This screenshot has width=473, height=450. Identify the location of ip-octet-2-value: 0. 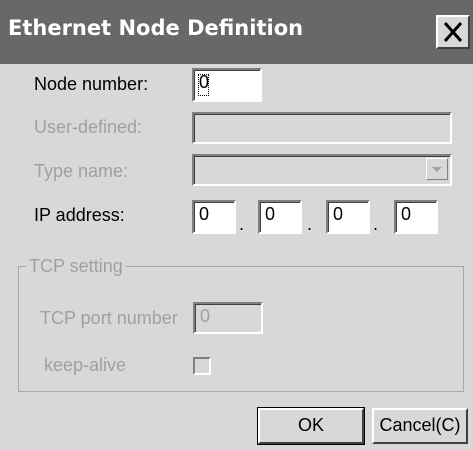
(270, 214).